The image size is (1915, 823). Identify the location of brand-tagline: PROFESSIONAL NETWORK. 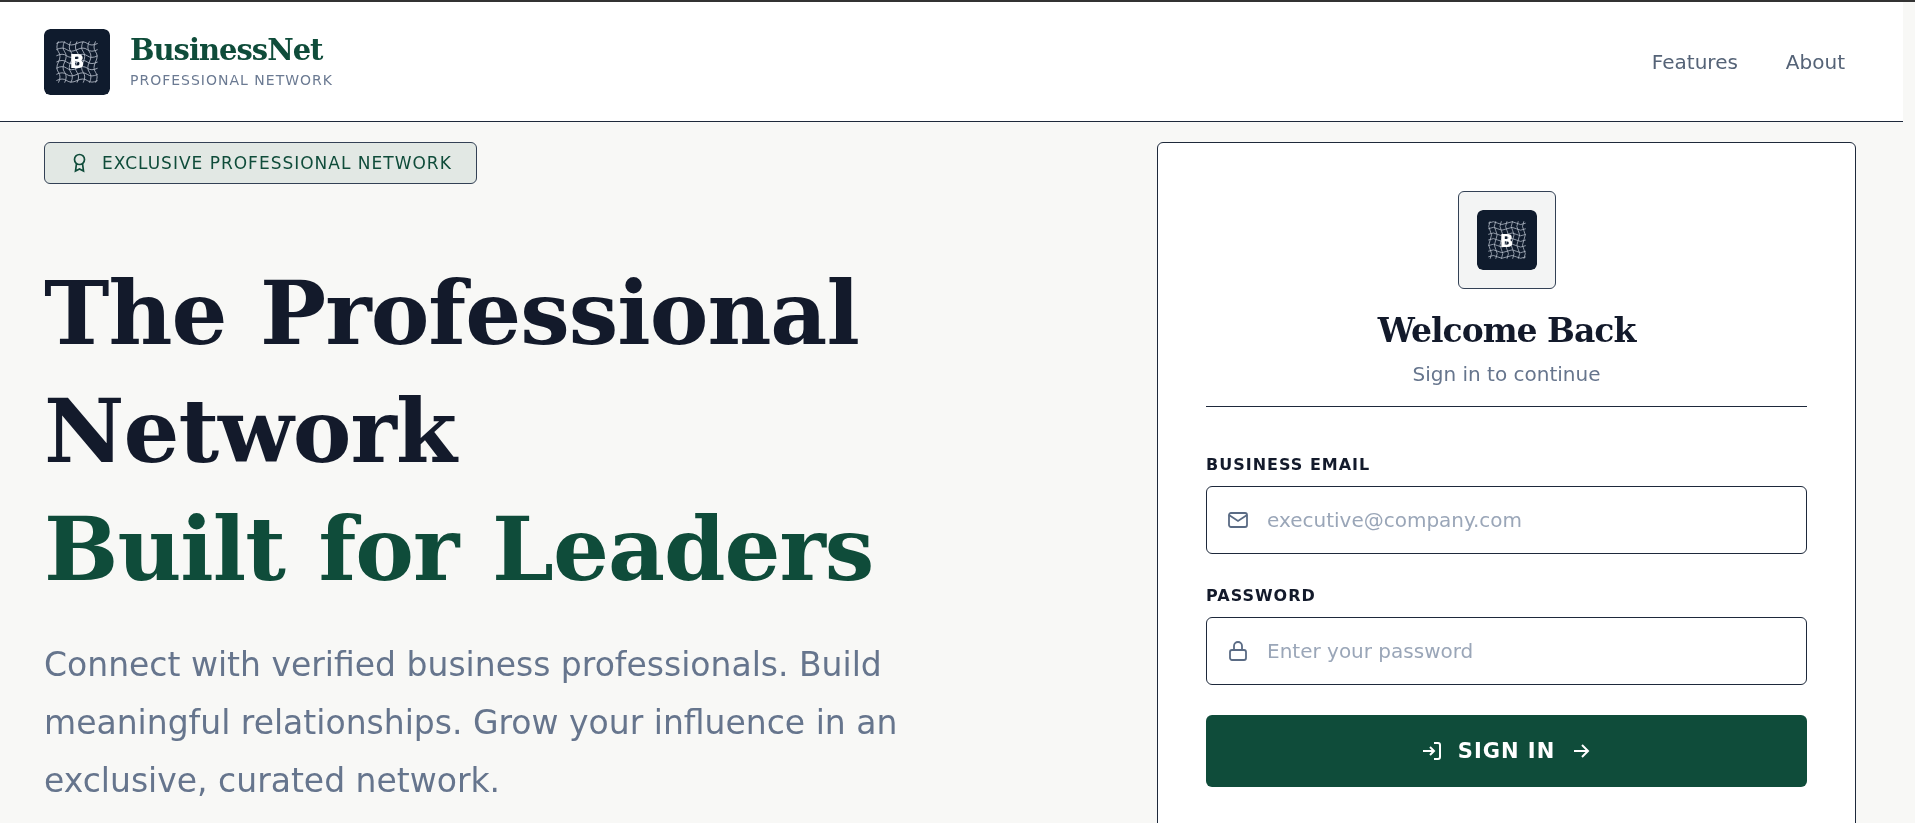
(231, 80).